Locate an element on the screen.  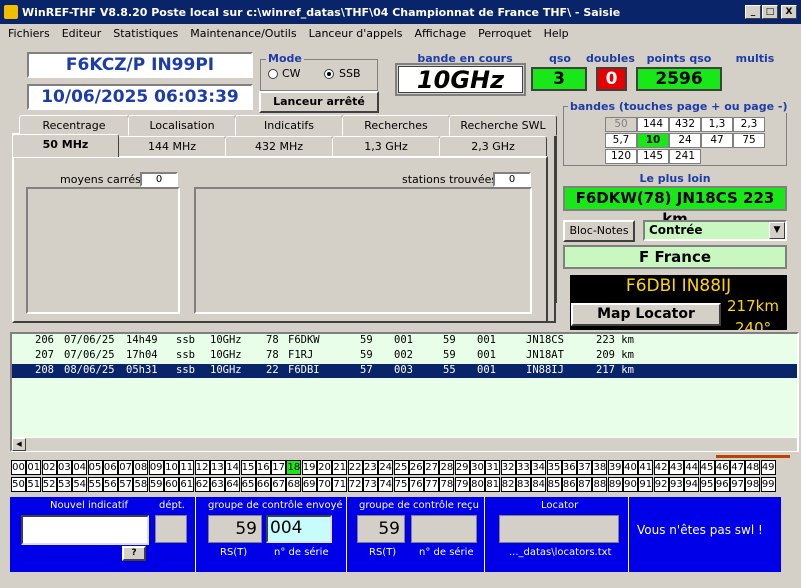
new-call-input is located at coordinates (85, 530).